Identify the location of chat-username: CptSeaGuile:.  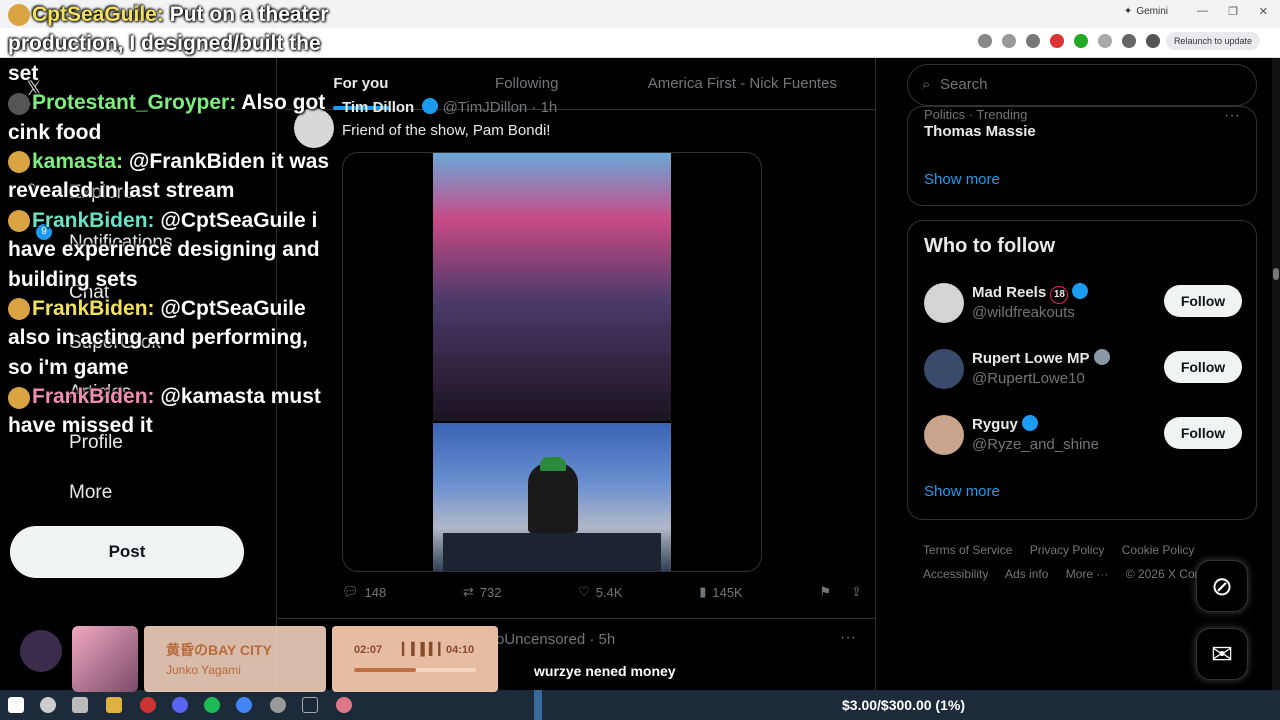
(98, 14).